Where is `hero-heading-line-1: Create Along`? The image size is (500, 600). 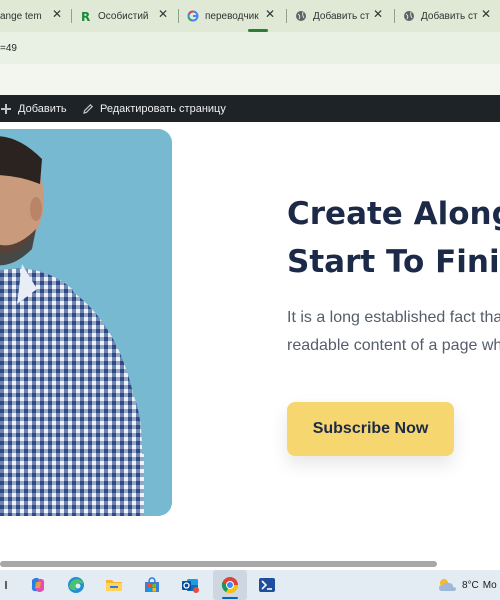
hero-heading-line-1: Create Along is located at coordinates (393, 214).